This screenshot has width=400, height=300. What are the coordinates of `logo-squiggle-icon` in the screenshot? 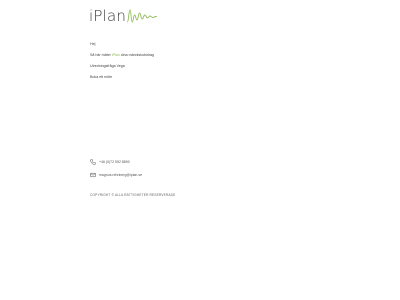 It's located at (142, 16).